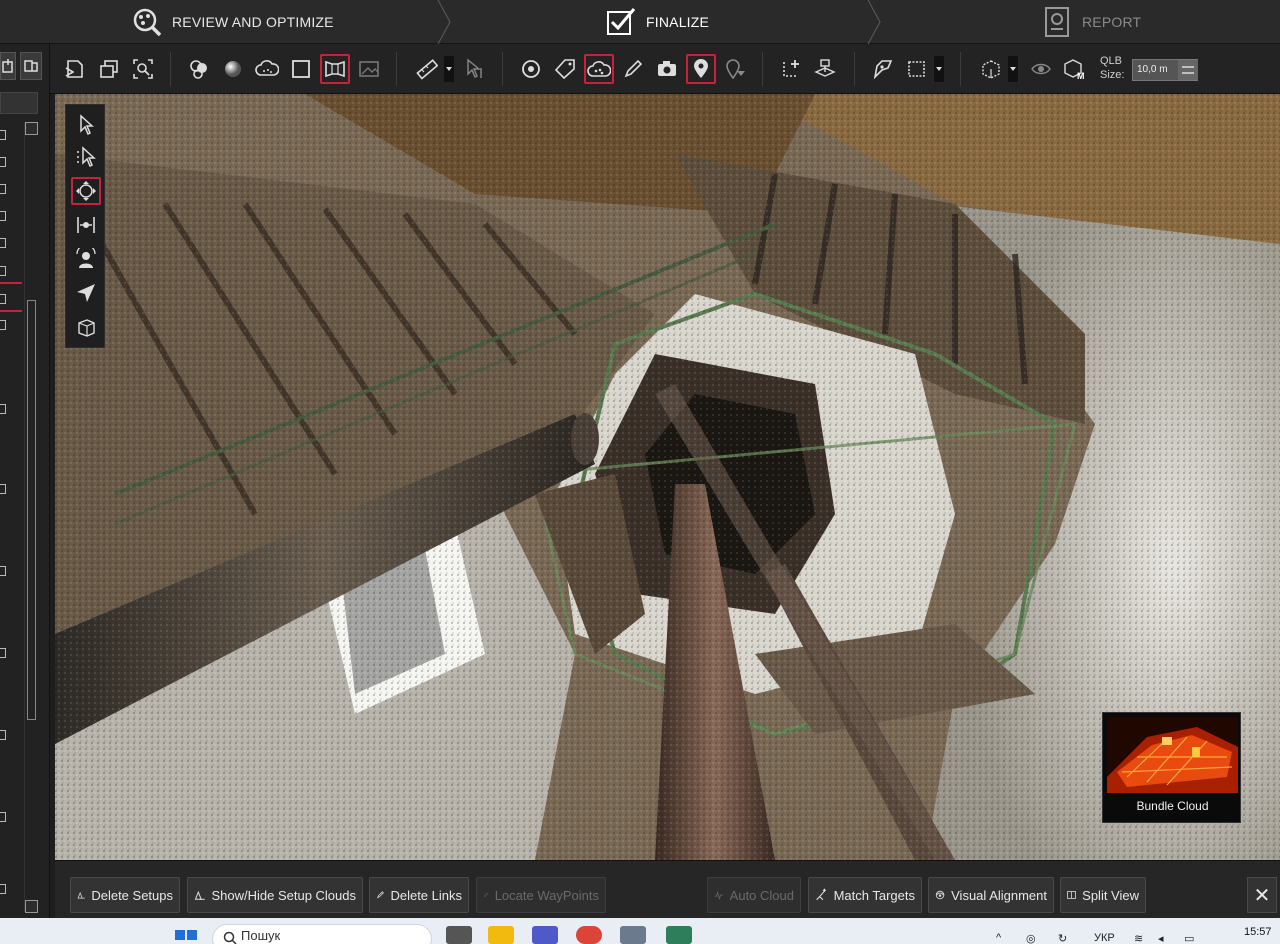 This screenshot has width=1280, height=944. I want to click on workflow-step-report: REPORT, so click(1090, 22).